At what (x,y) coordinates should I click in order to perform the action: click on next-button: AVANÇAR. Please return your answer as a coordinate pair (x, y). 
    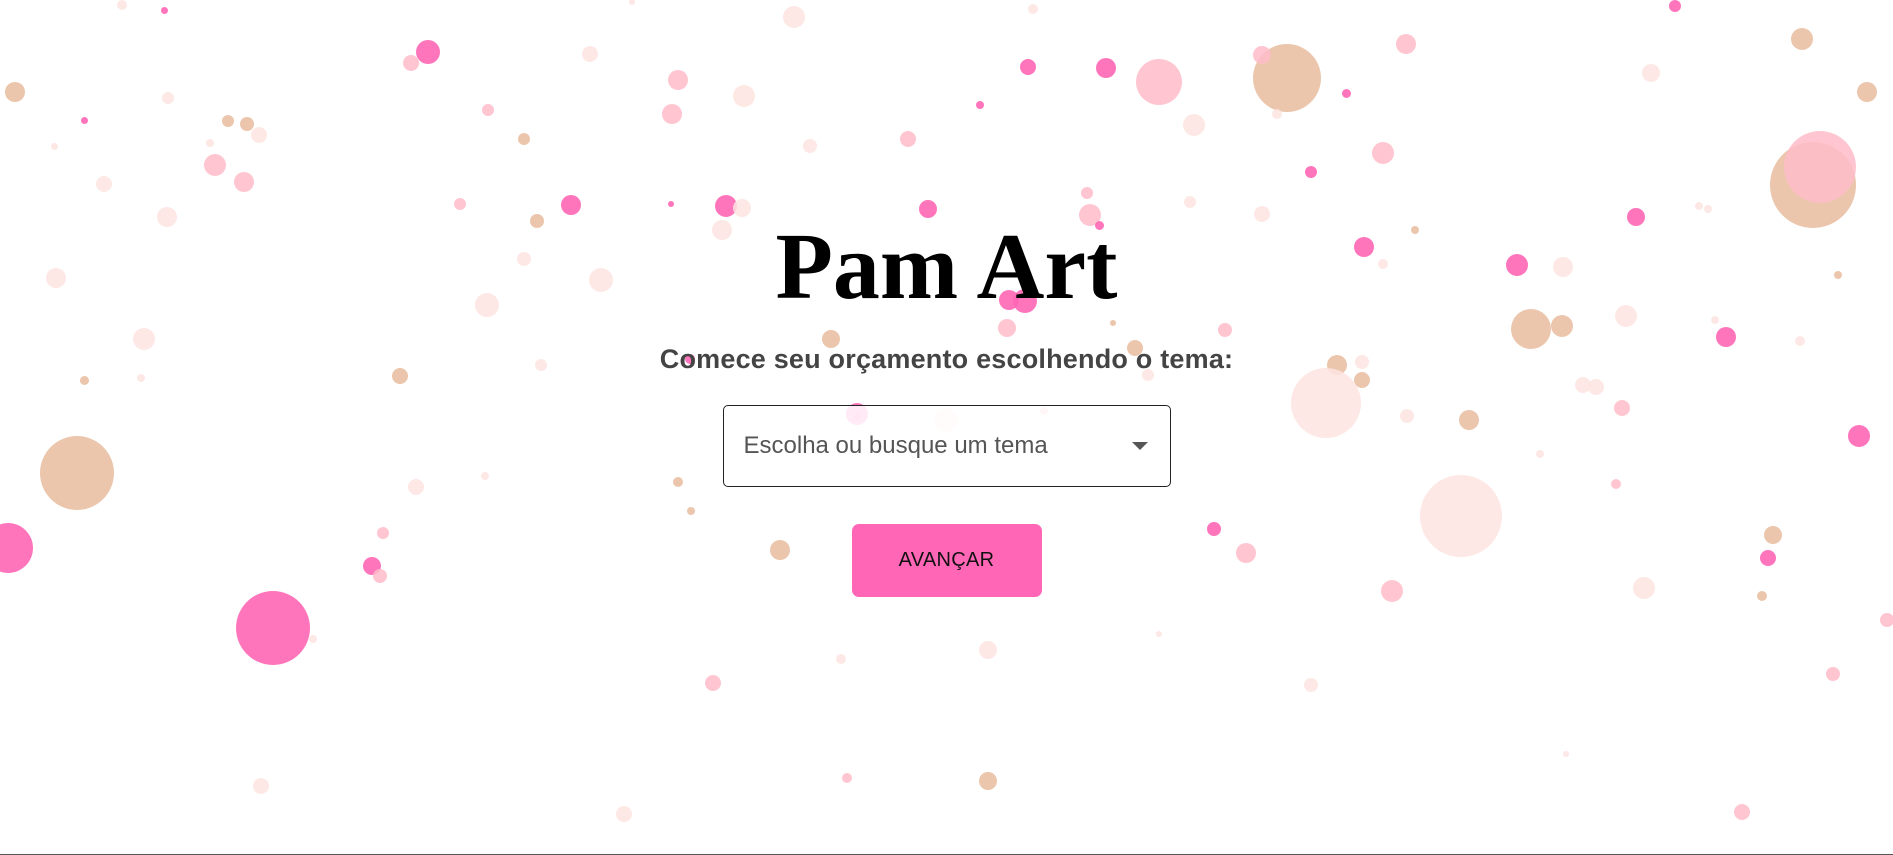
    Looking at the image, I should click on (946, 560).